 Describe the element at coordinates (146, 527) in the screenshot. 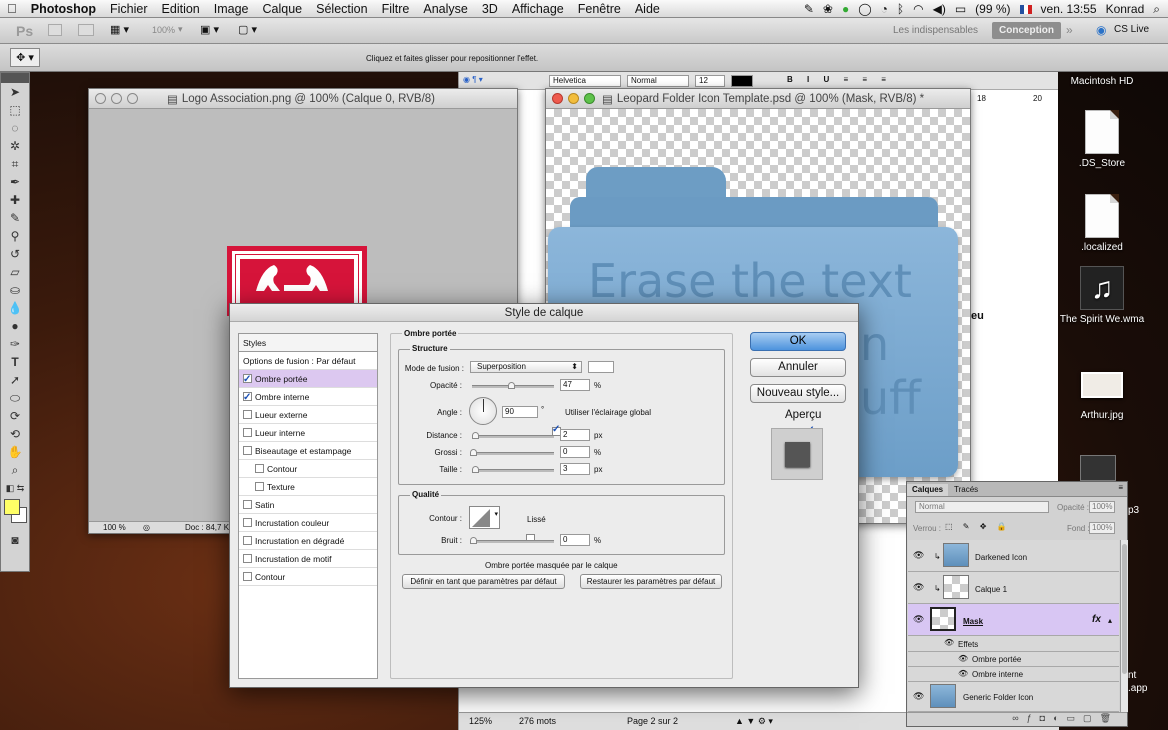

I see `doc-info-icon: ◎` at that location.